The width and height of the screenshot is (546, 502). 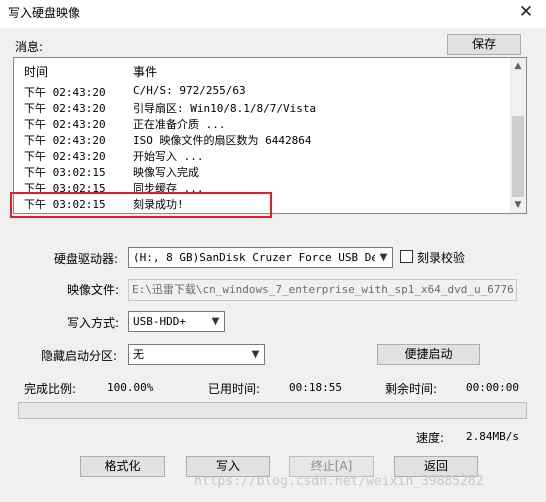 I want to click on verify-label: 刻录校验, so click(x=441, y=258).